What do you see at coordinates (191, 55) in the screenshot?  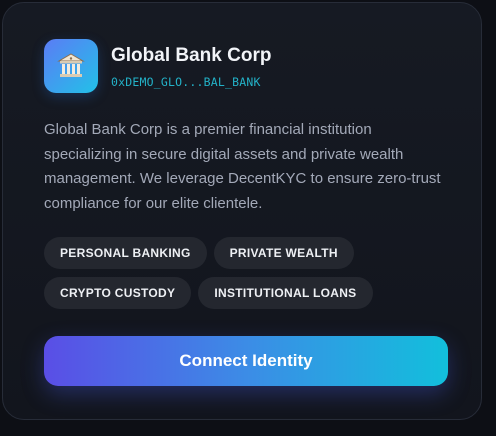 I see `institution-name: Global Bank Corp` at bounding box center [191, 55].